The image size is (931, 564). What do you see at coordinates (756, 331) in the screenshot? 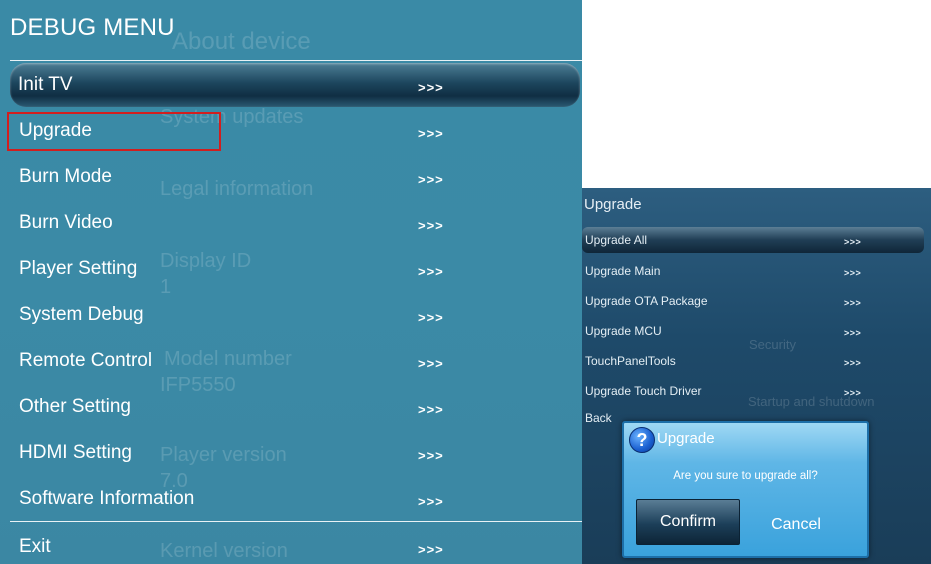
I see `upgrade-item-upgrade-mcu: Upgrade MCU >>>` at bounding box center [756, 331].